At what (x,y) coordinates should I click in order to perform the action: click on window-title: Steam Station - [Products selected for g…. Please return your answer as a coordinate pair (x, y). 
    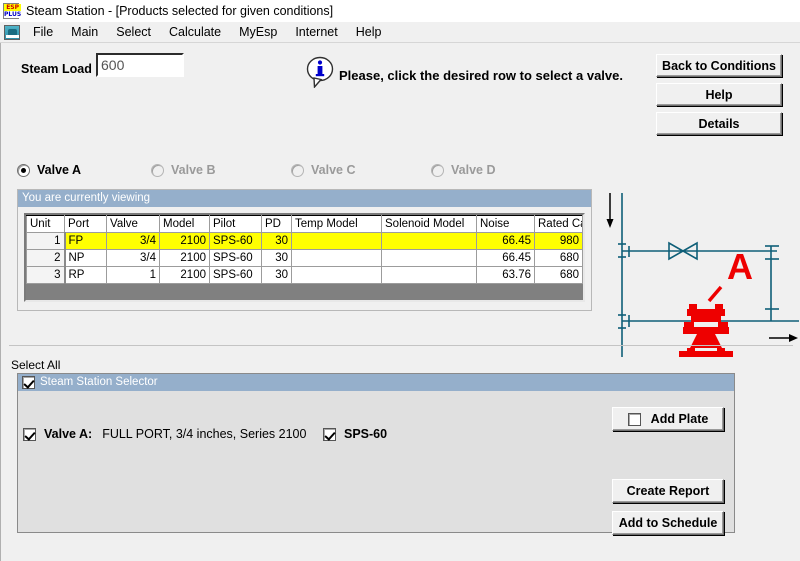
    Looking at the image, I should click on (180, 11).